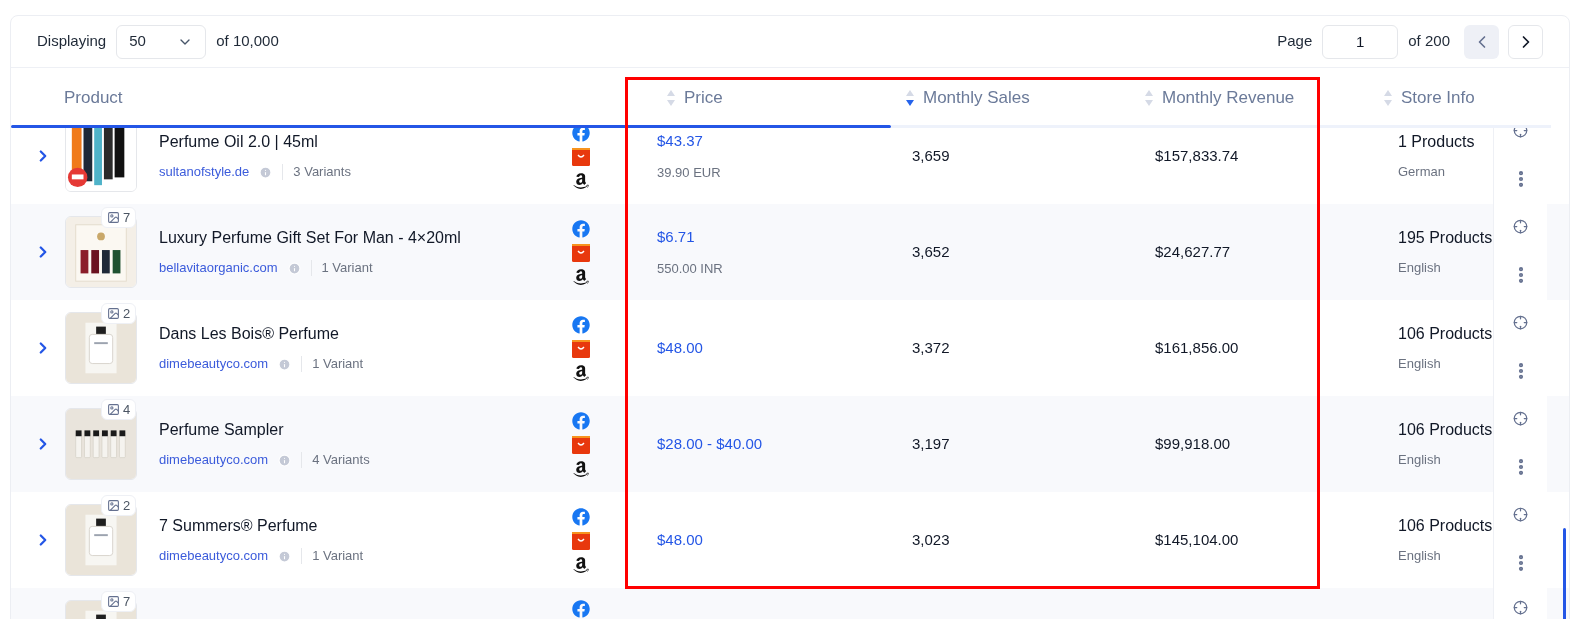 Image resolution: width=1594 pixels, height=619 pixels. Describe the element at coordinates (931, 539) in the screenshot. I see `monthly-sales: 3,023` at that location.